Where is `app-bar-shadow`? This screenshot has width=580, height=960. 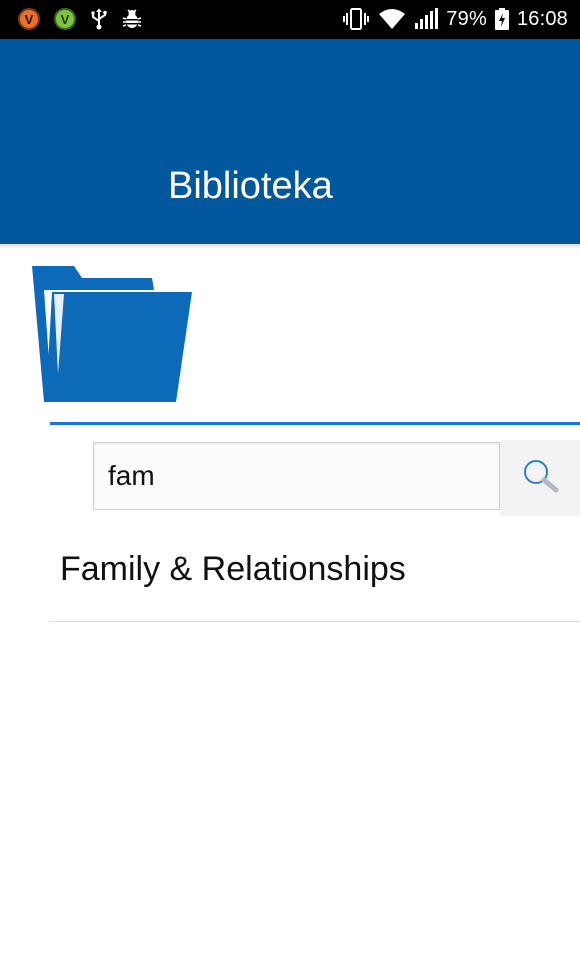
app-bar-shadow is located at coordinates (290, 246).